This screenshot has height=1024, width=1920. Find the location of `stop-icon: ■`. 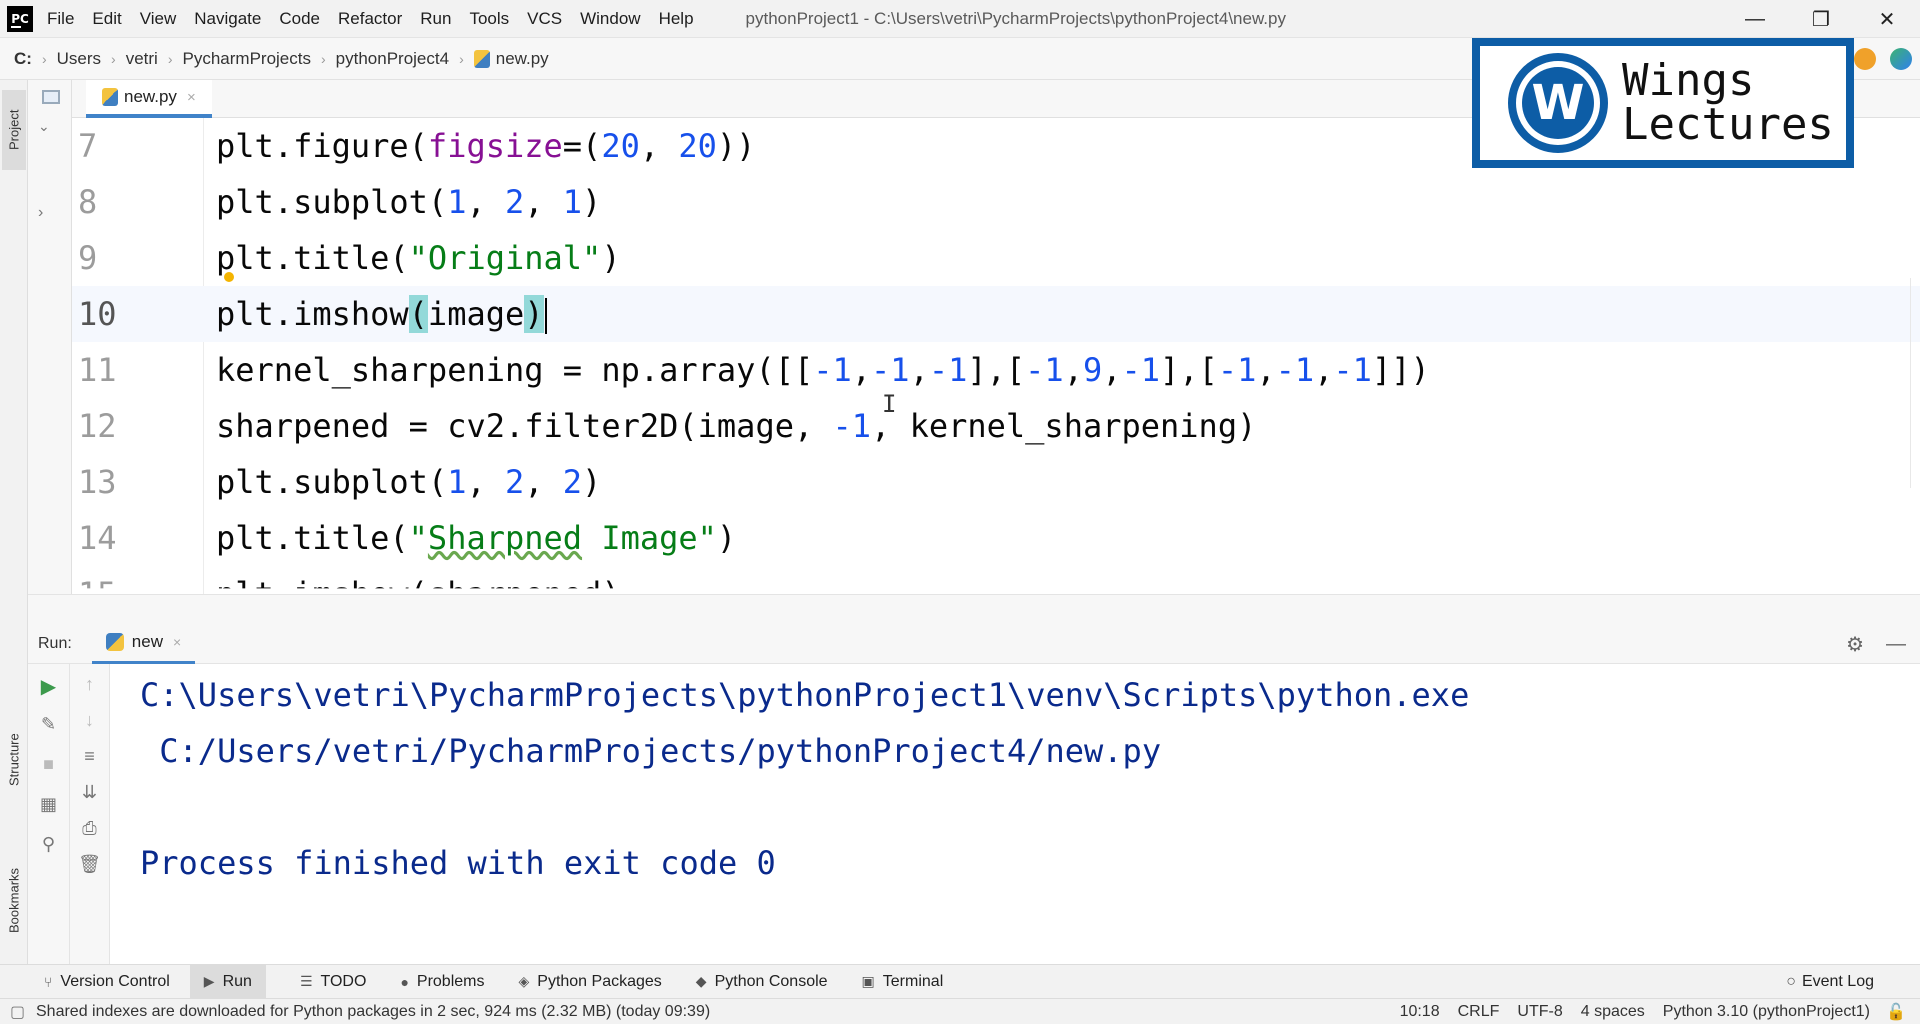

stop-icon: ■ is located at coordinates (48, 764).